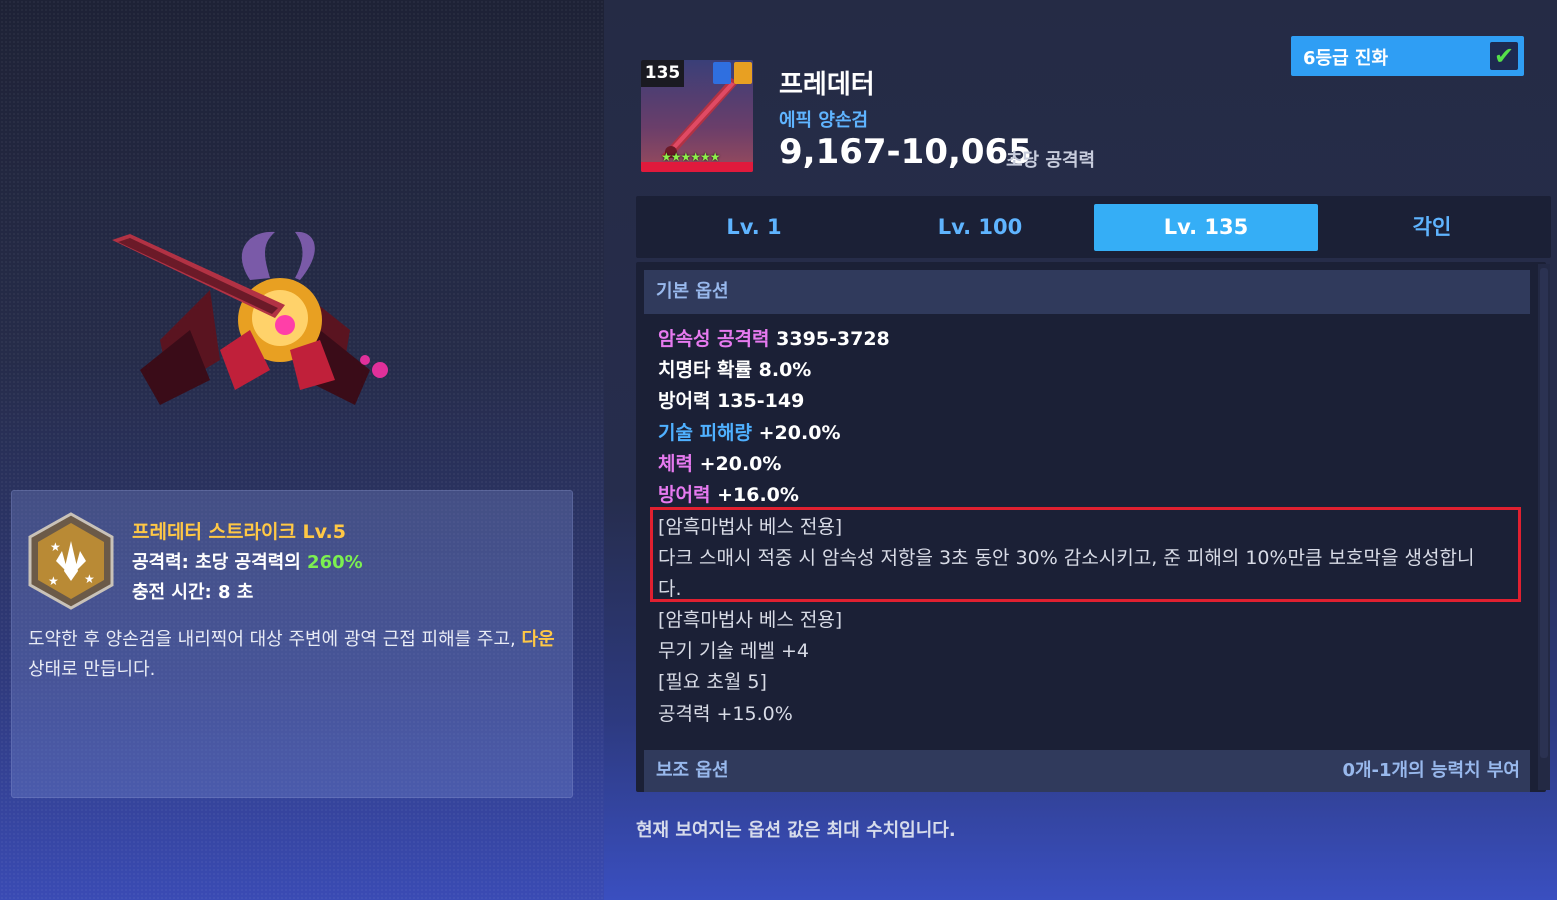 This screenshot has width=1557, height=900. Describe the element at coordinates (754, 227) in the screenshot. I see `tab-lv-1: Lv. 1` at that location.